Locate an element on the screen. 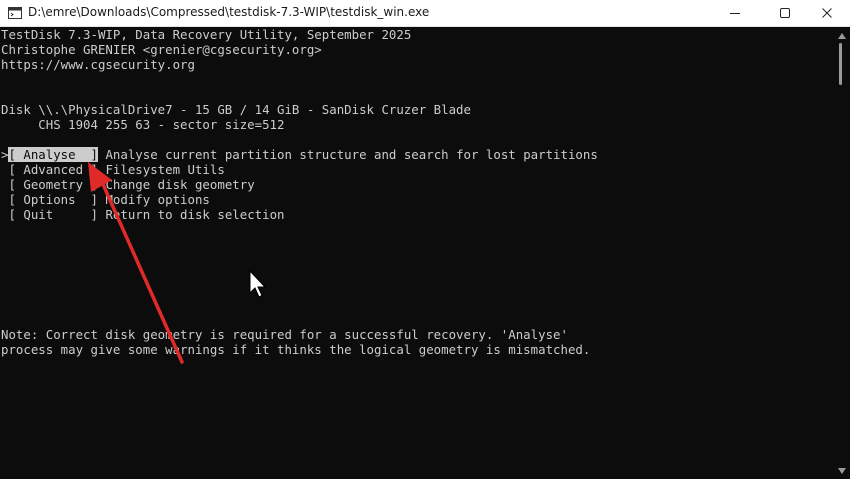  menu-item-advanced: [ Advanced ] Filesystem Utils is located at coordinates (113, 169).